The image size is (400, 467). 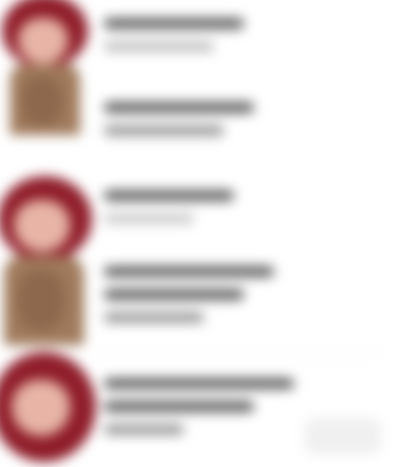 I want to click on action-button, so click(x=343, y=436).